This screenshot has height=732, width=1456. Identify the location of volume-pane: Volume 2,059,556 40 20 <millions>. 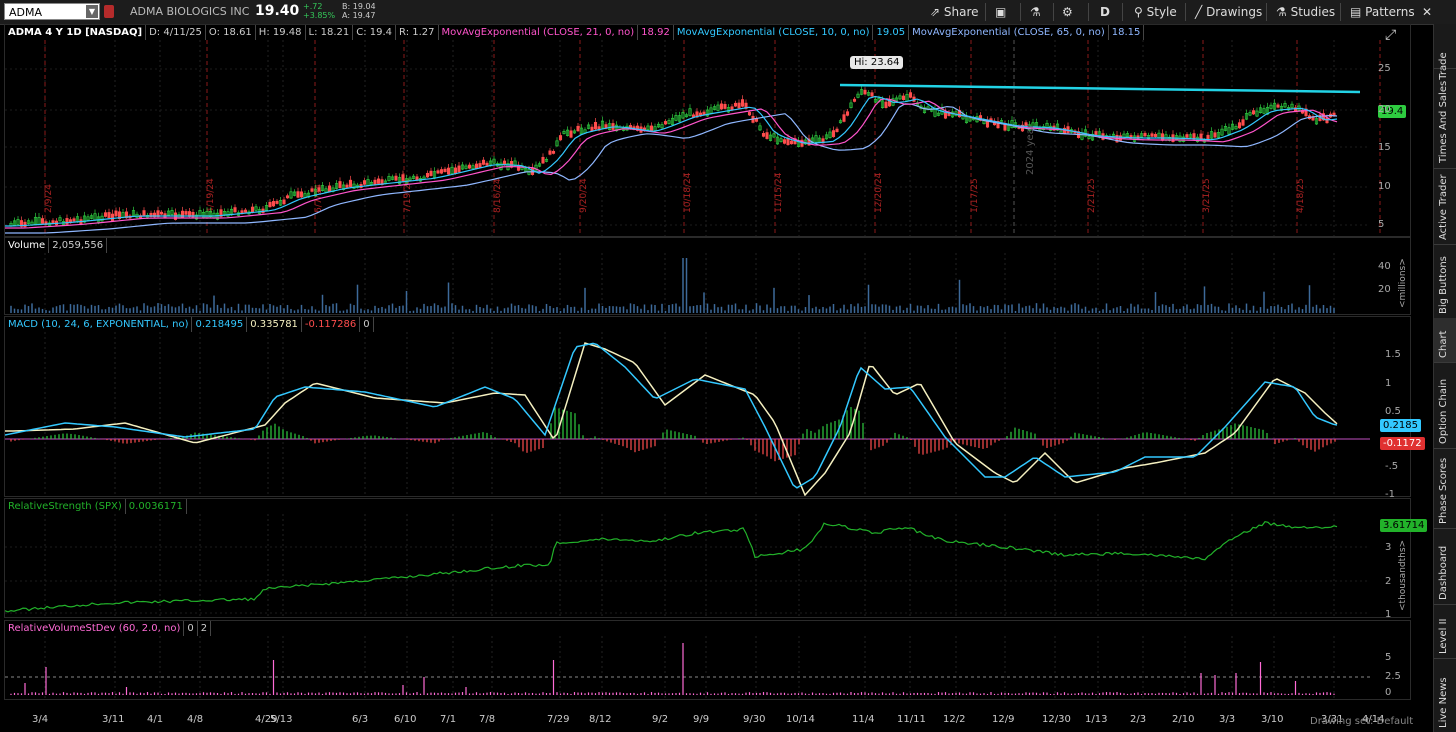
(707, 276).